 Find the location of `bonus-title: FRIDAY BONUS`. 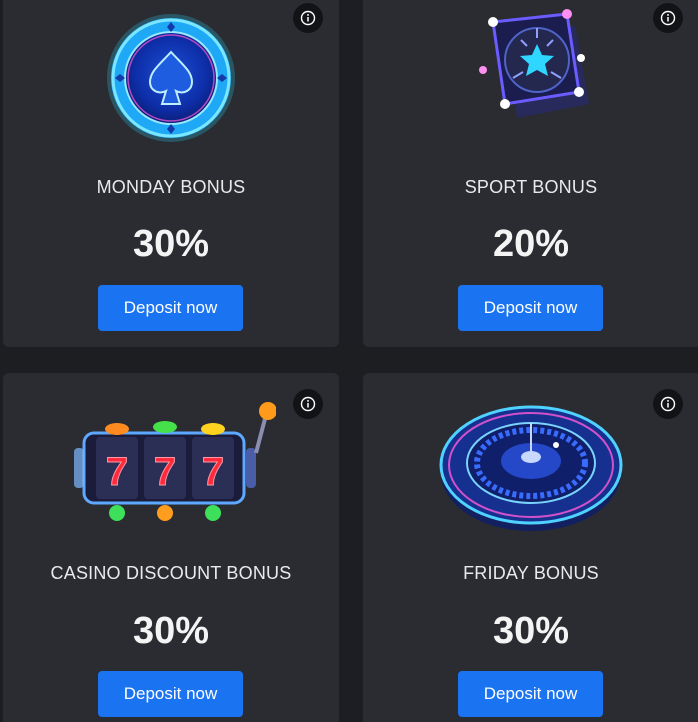

bonus-title: FRIDAY BONUS is located at coordinates (531, 573).